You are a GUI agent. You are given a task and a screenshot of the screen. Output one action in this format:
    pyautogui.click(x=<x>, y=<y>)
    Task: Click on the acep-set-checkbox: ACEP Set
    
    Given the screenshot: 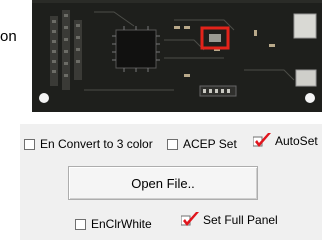 What is the action you would take?
    pyautogui.click(x=202, y=144)
    